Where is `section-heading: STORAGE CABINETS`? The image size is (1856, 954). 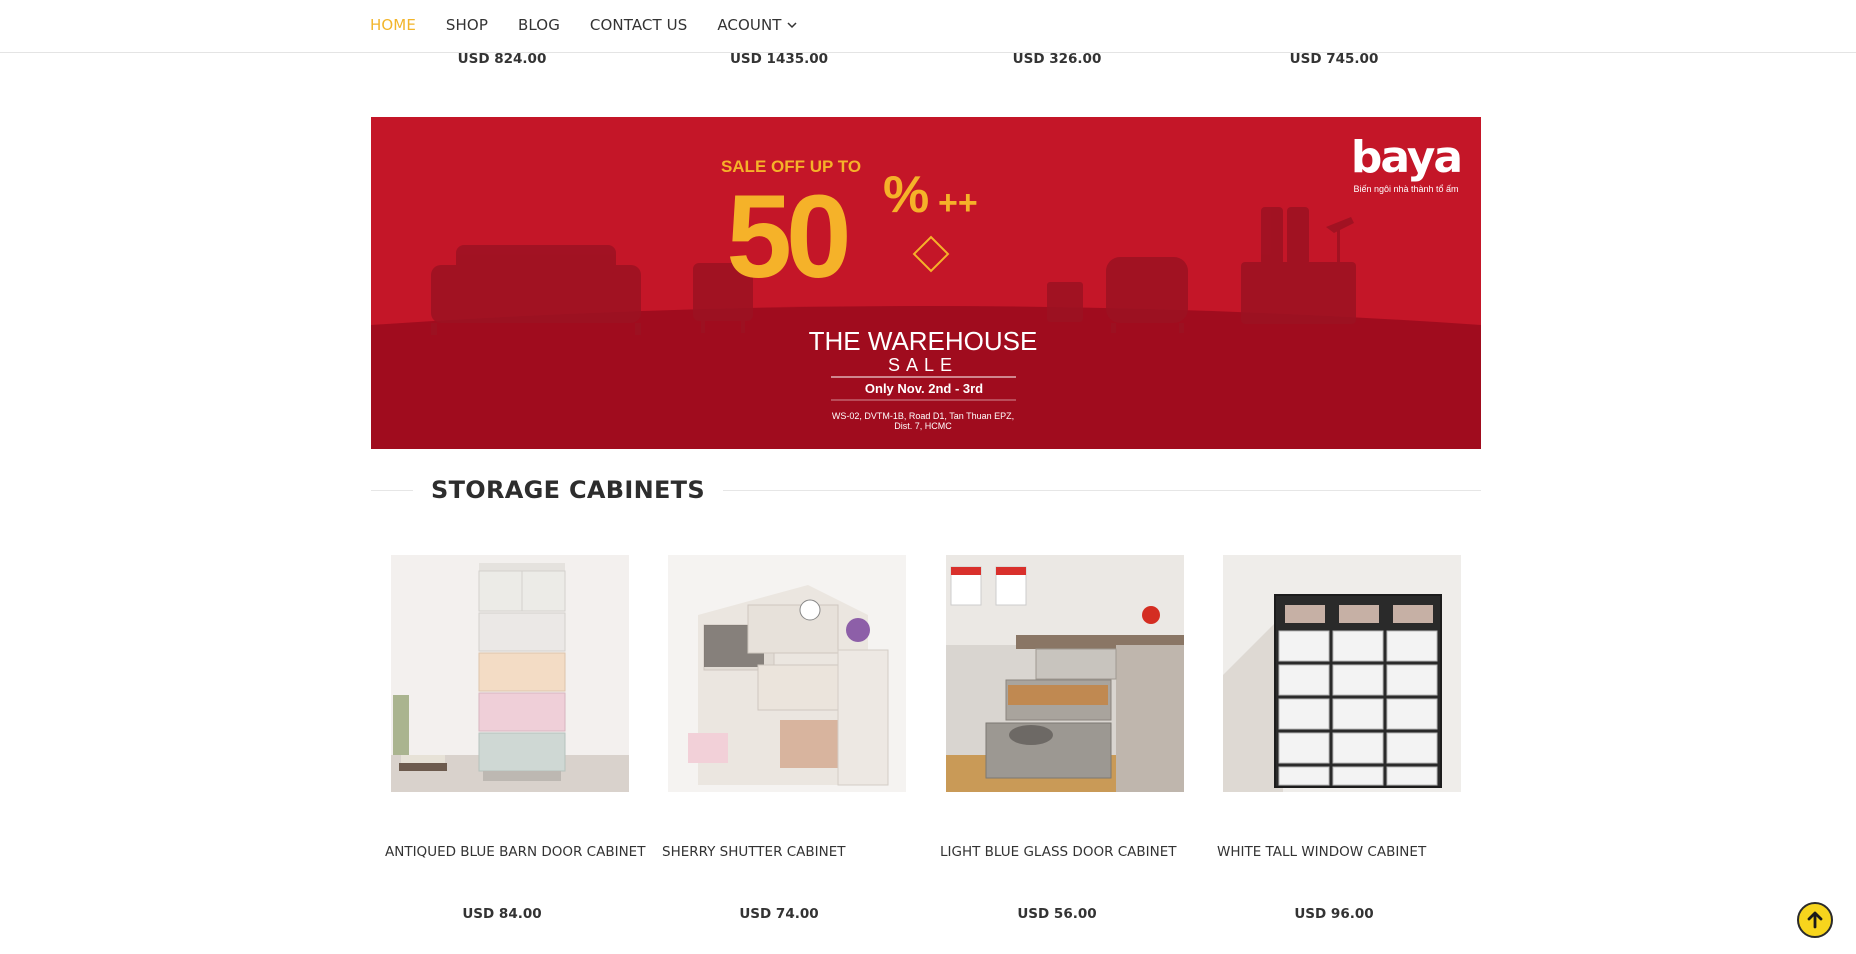 section-heading: STORAGE CABINETS is located at coordinates (926, 490).